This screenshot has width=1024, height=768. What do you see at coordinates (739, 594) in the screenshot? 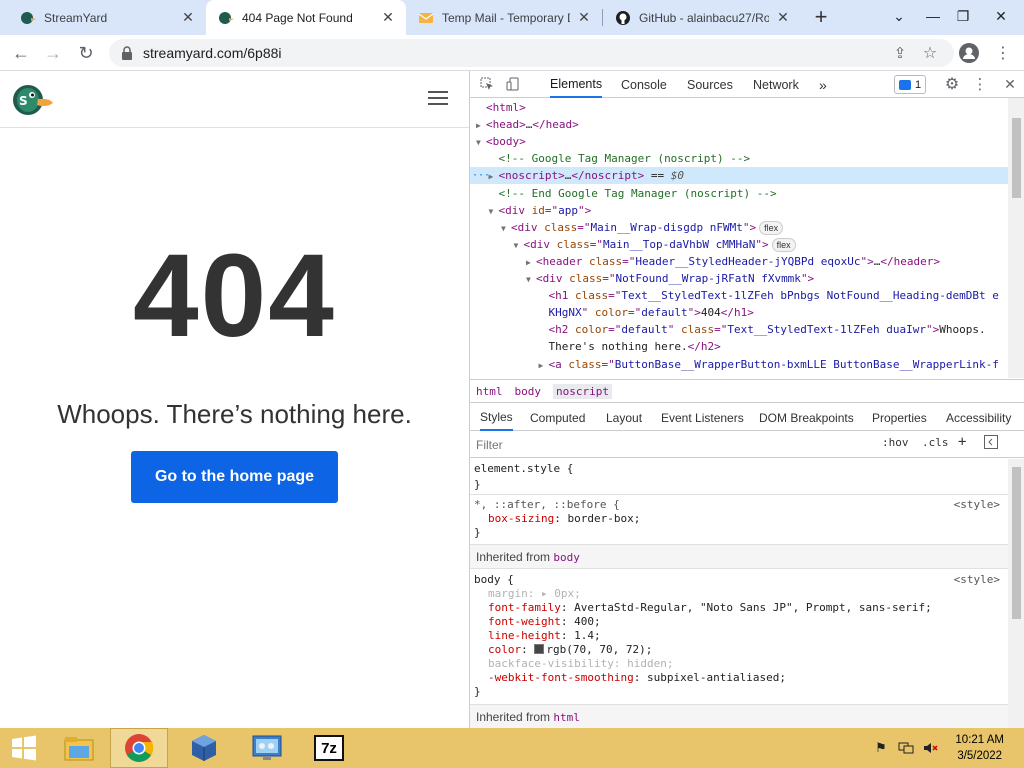
I see `css-declaration: margin: ▸ 0px;` at bounding box center [739, 594].